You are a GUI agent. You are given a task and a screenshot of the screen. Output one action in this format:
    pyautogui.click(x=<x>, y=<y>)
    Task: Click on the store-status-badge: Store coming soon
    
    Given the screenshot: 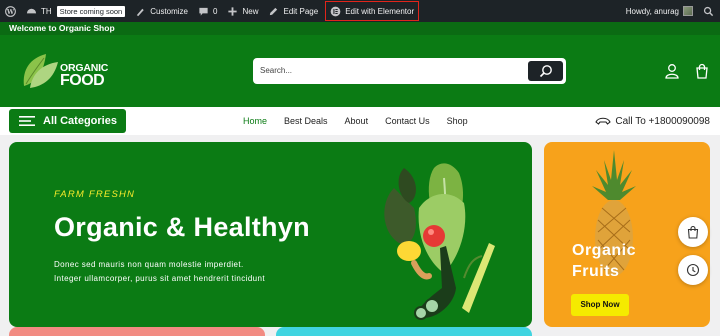 What is the action you would take?
    pyautogui.click(x=91, y=11)
    